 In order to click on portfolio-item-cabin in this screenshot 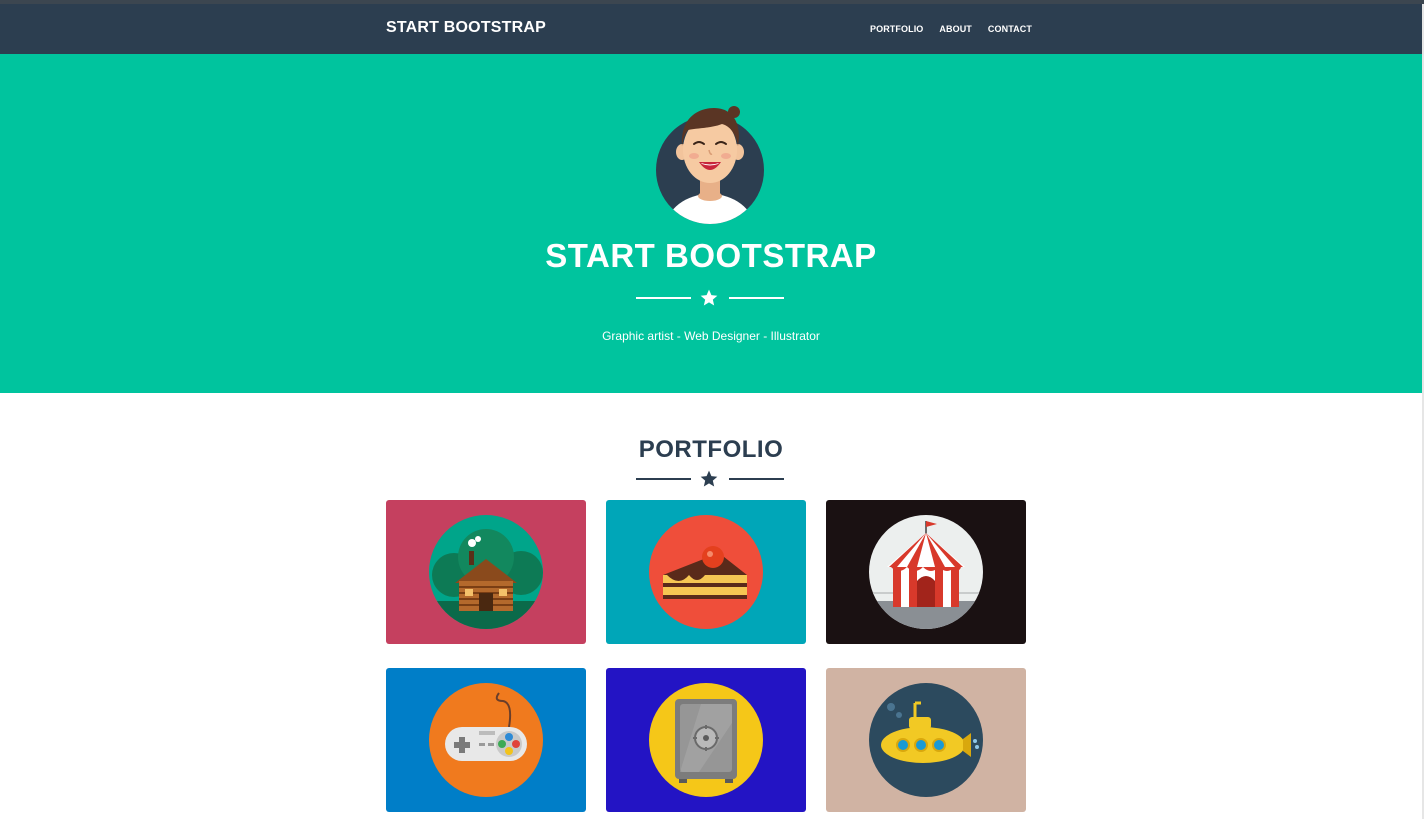, I will do `click(486, 572)`.